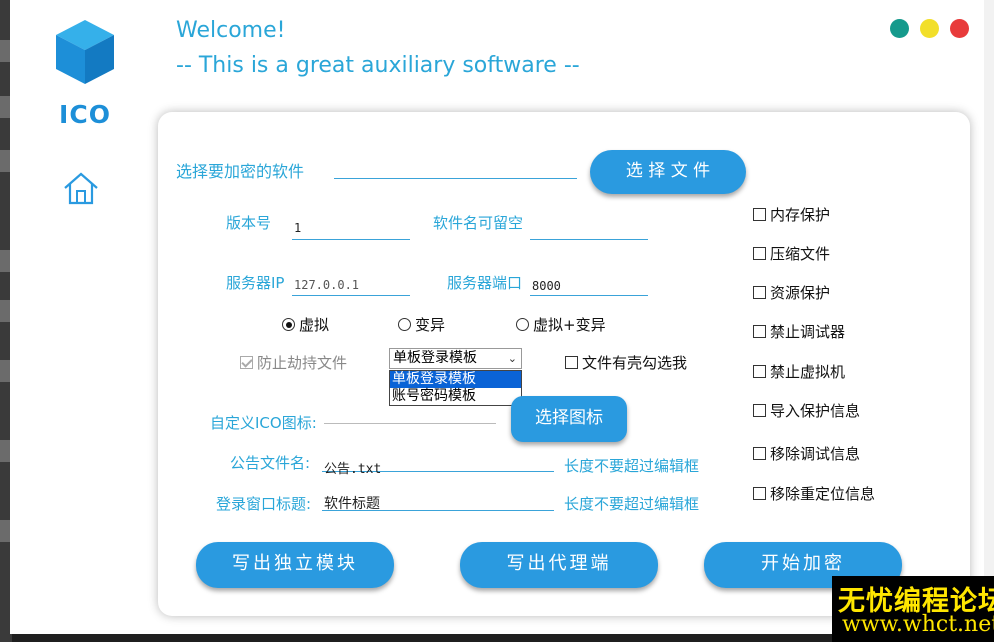  I want to click on template-option: 账号密码模板, so click(455, 396).